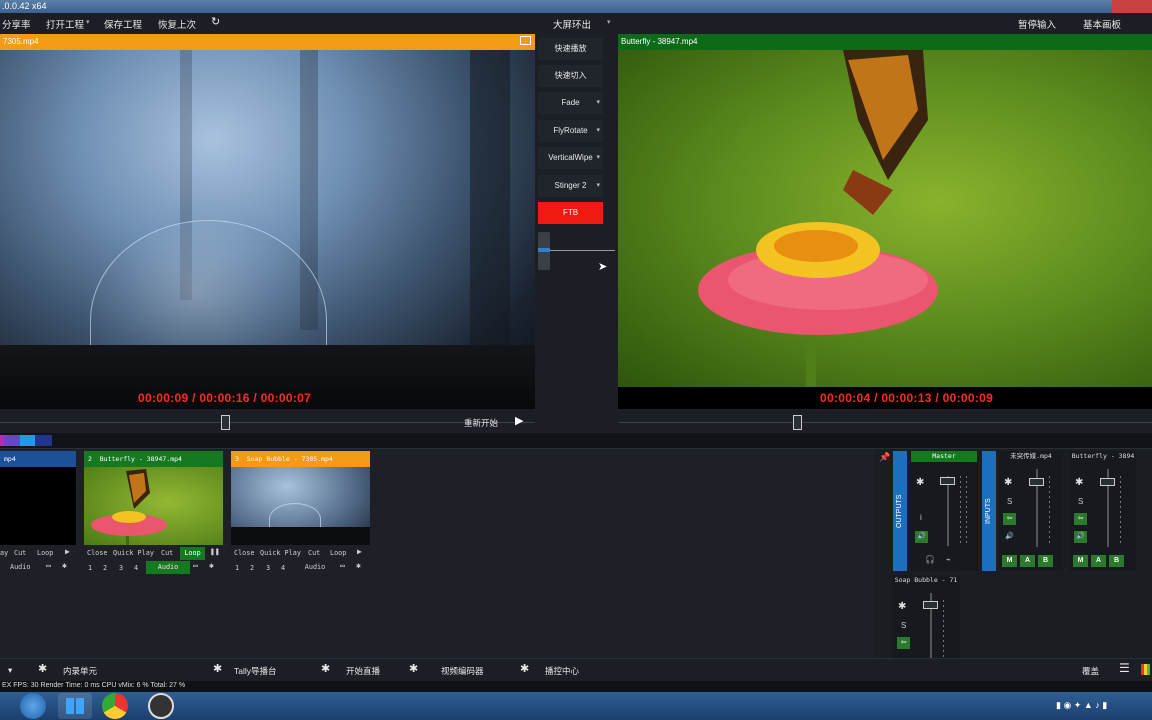  What do you see at coordinates (462, 671) in the screenshot?
I see `video-encoder-button: 视频编码器` at bounding box center [462, 671].